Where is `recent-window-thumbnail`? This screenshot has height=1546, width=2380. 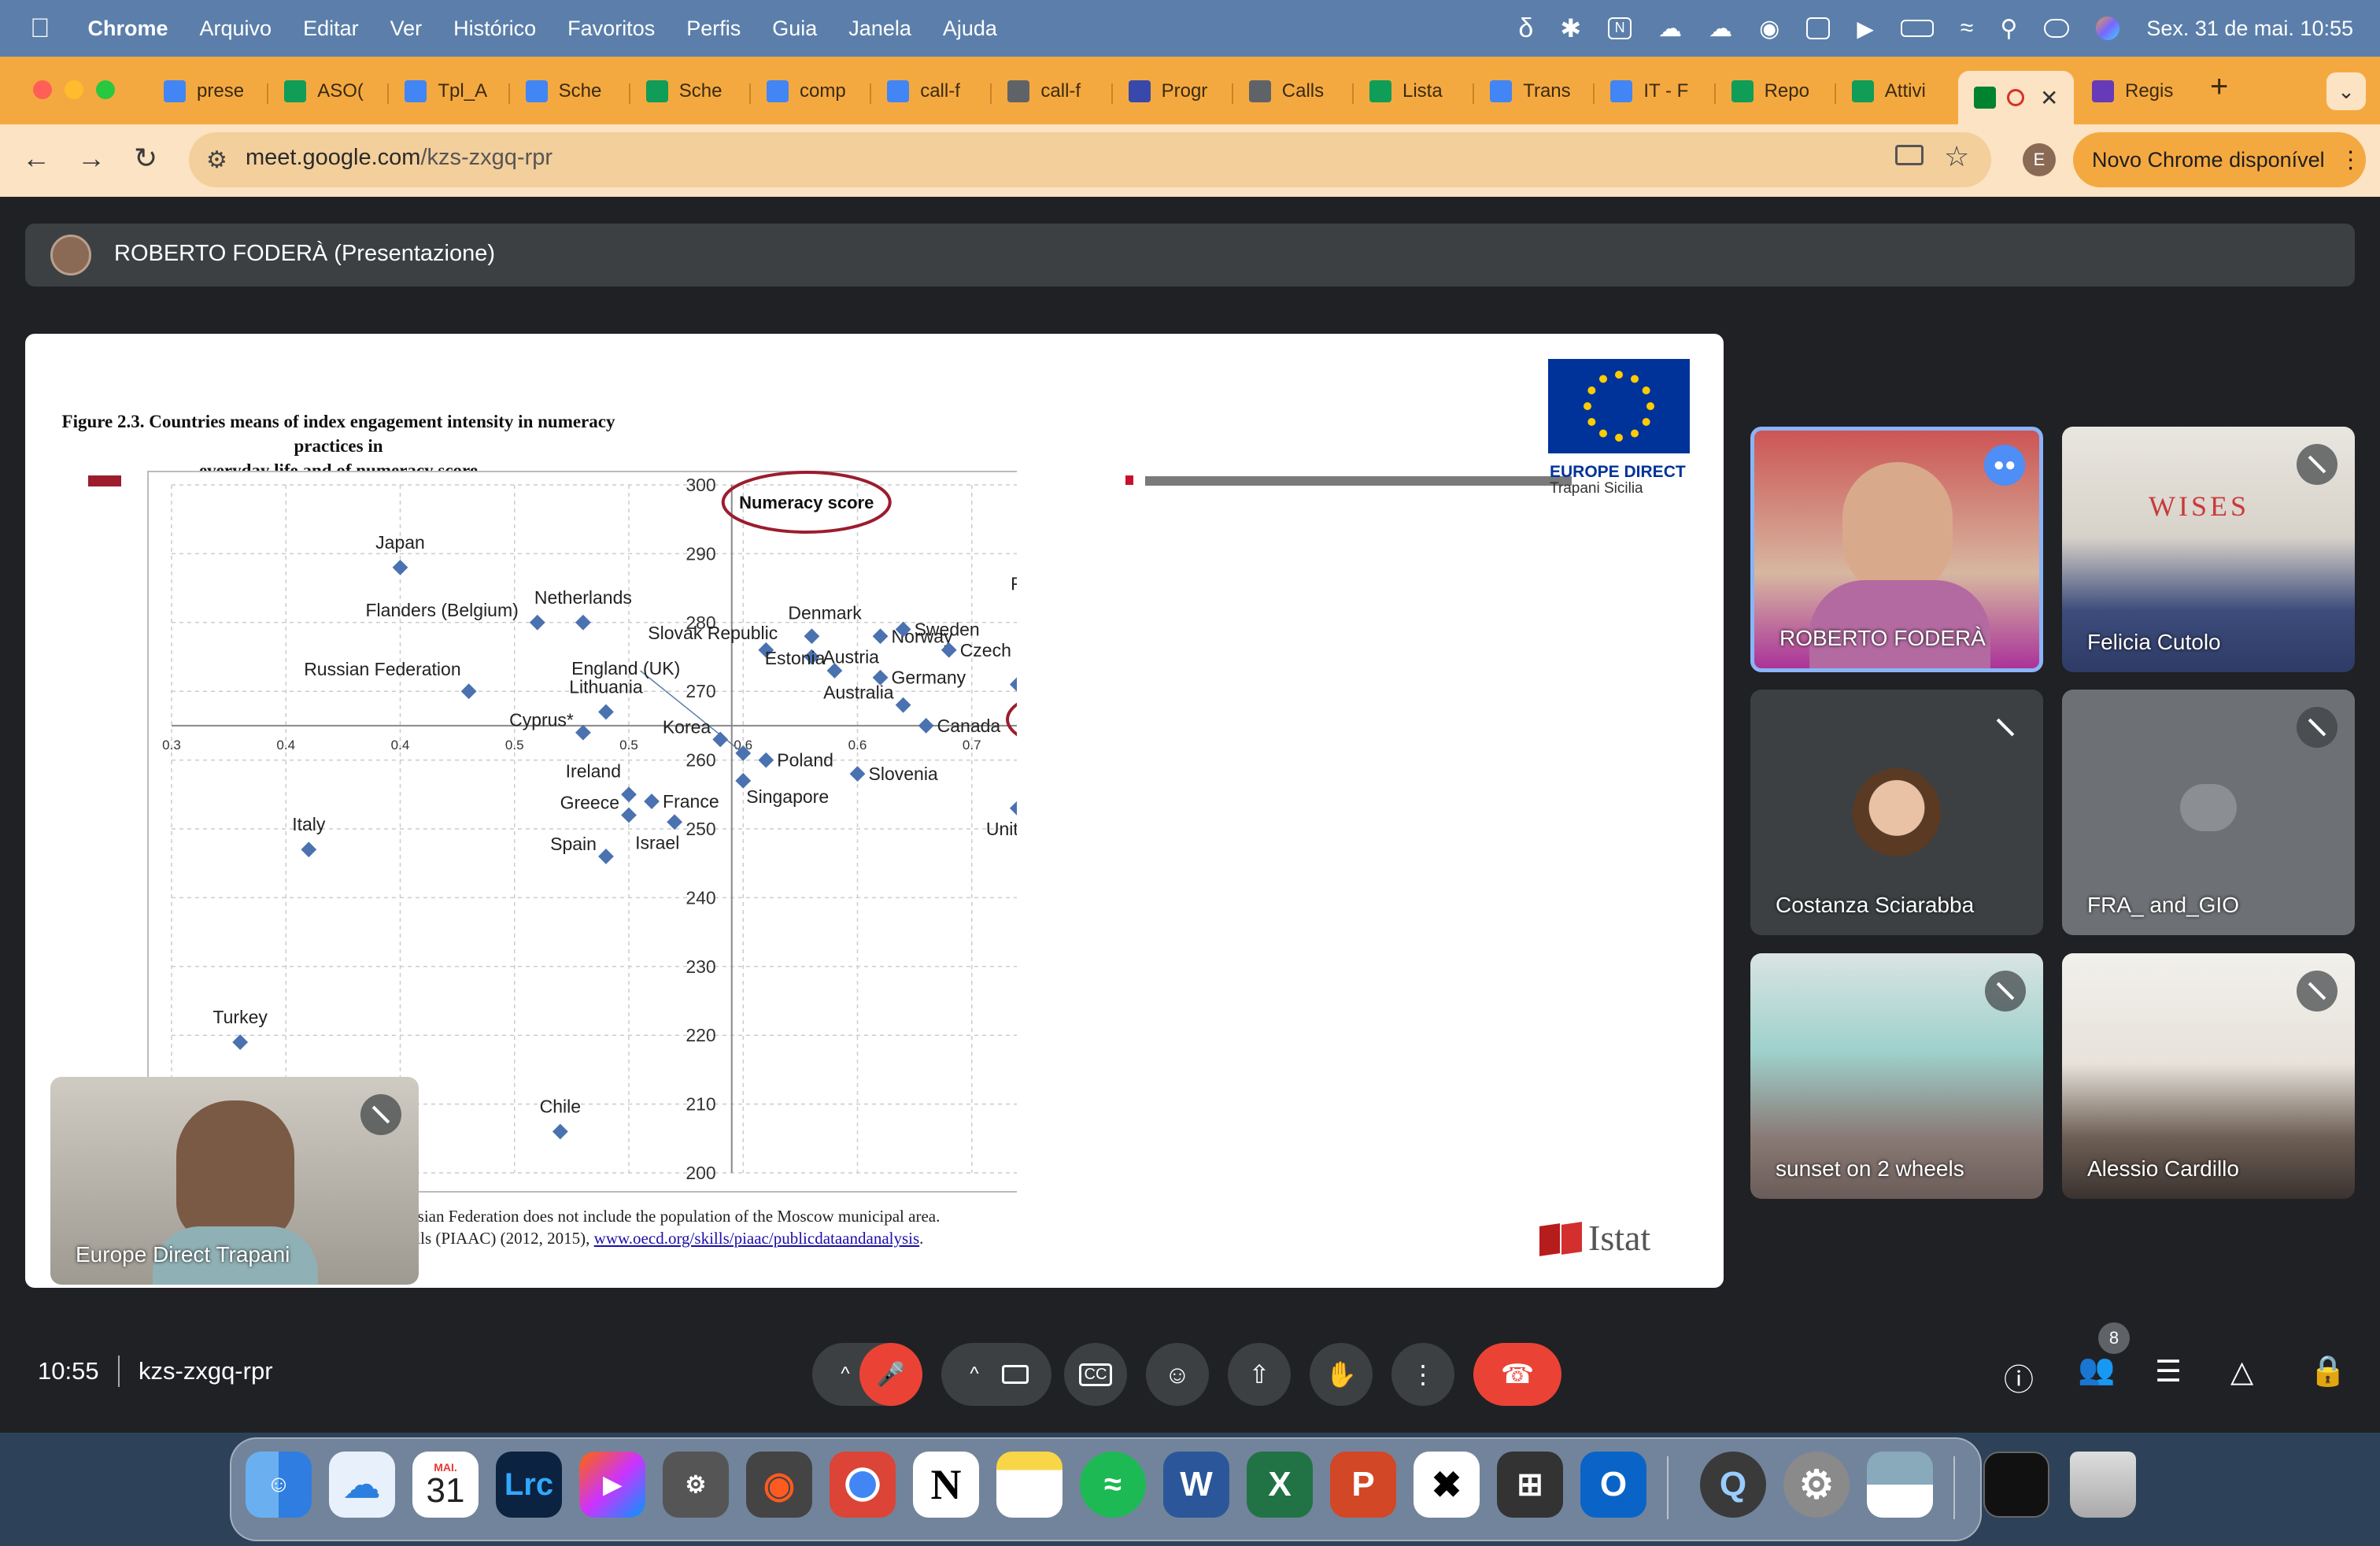 recent-window-thumbnail is located at coordinates (2016, 1485).